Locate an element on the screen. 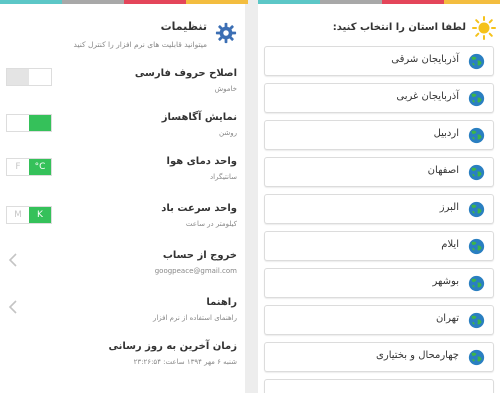 The width and height of the screenshot is (500, 393). unit-fahrenheit: F is located at coordinates (18, 167).